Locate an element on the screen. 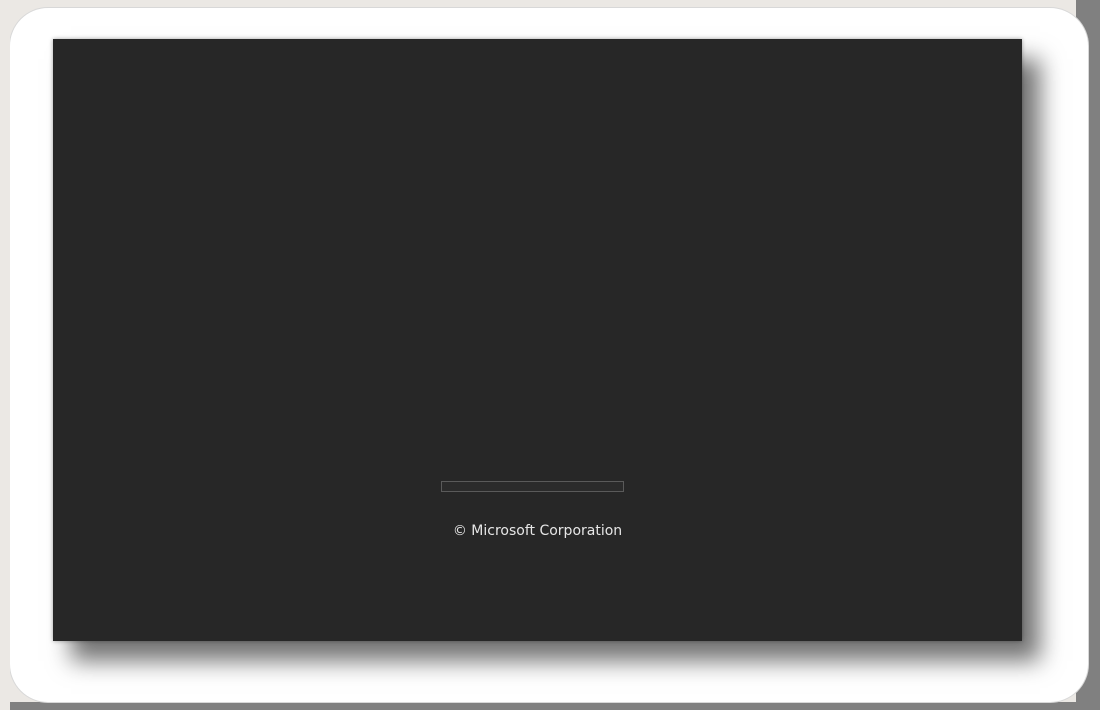 This screenshot has width=1100, height=710. loading-progress-bar is located at coordinates (532, 486).